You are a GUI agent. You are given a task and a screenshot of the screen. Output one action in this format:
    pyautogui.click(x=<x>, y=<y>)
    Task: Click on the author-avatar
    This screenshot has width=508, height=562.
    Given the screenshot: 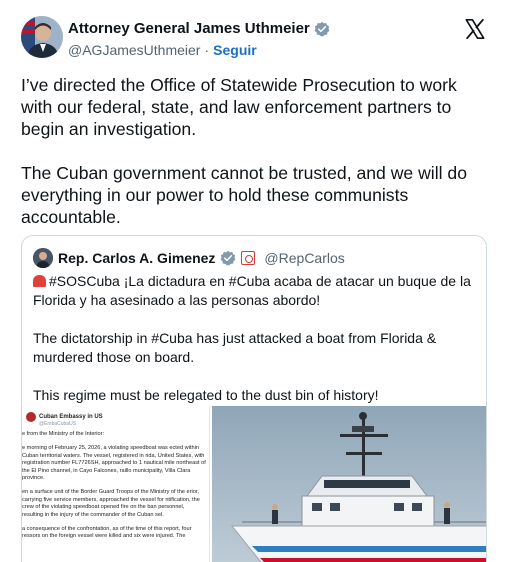 What is the action you would take?
    pyautogui.click(x=42, y=37)
    